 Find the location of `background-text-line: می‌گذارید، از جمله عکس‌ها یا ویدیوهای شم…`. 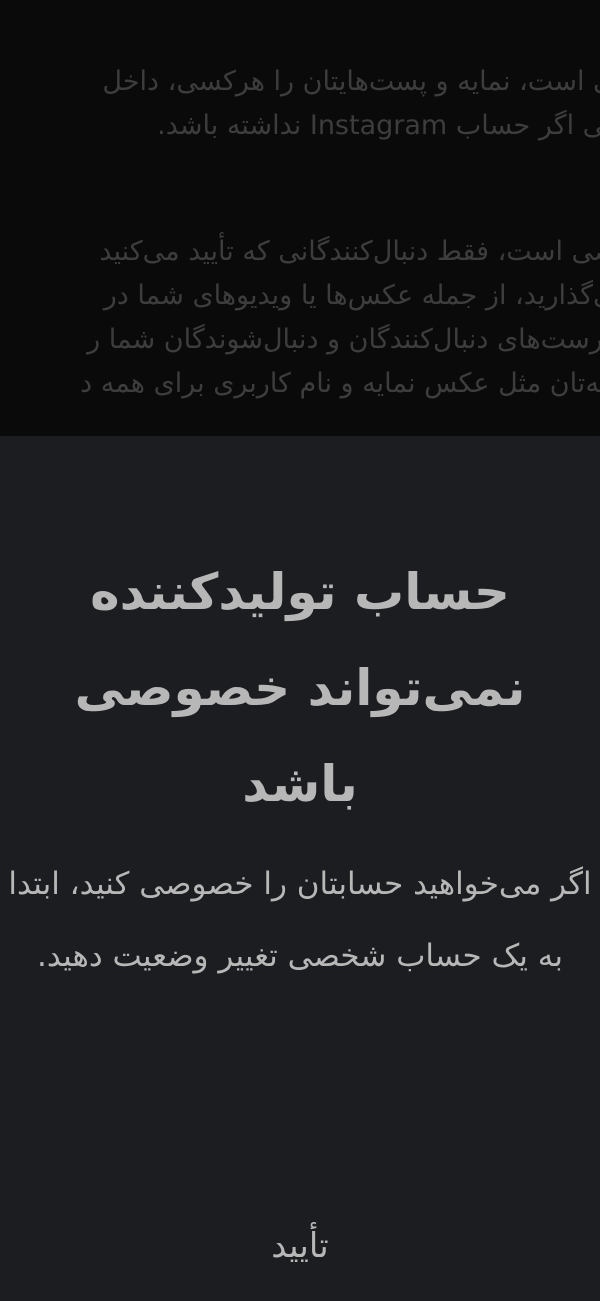

background-text-line: می‌گذارید، از جمله عکس‌ها یا ویدیوهای شم… is located at coordinates (351, 295).